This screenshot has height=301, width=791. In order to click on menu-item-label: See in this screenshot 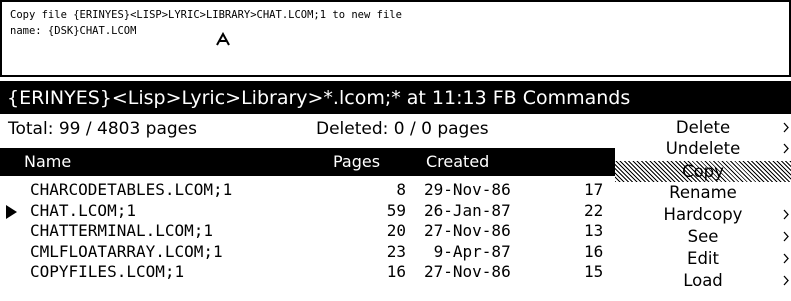, I will do `click(703, 236)`.